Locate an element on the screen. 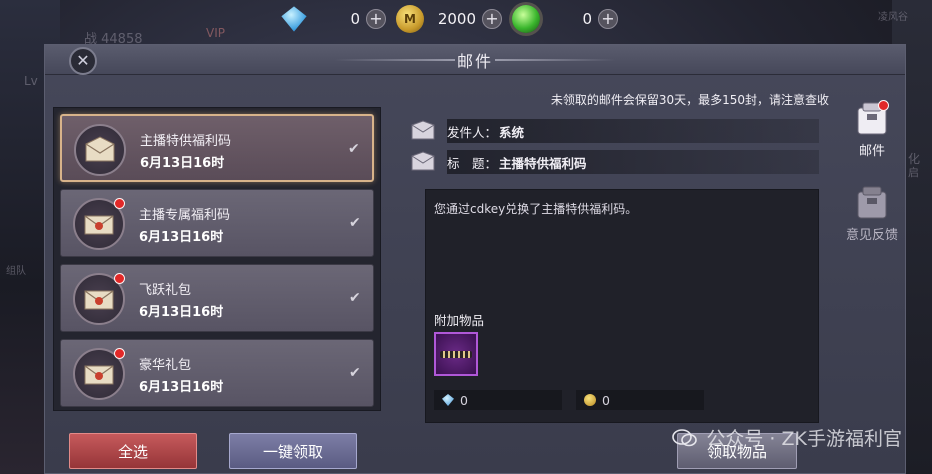 Image resolution: width=932 pixels, height=474 pixels. mail-item: 豪华礼包 6月13日16时 ✔ is located at coordinates (217, 373).